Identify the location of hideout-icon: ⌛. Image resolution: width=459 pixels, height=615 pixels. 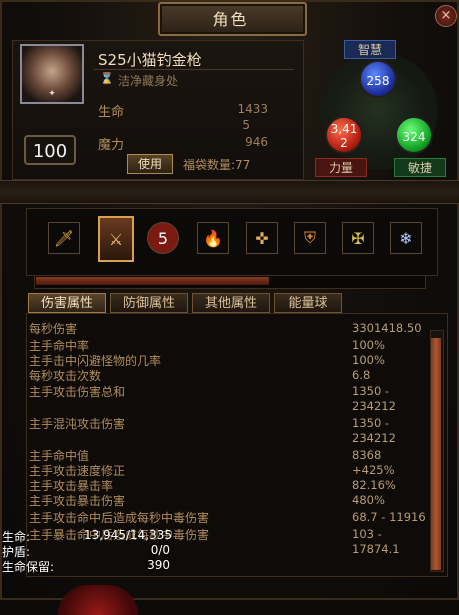
(107, 78).